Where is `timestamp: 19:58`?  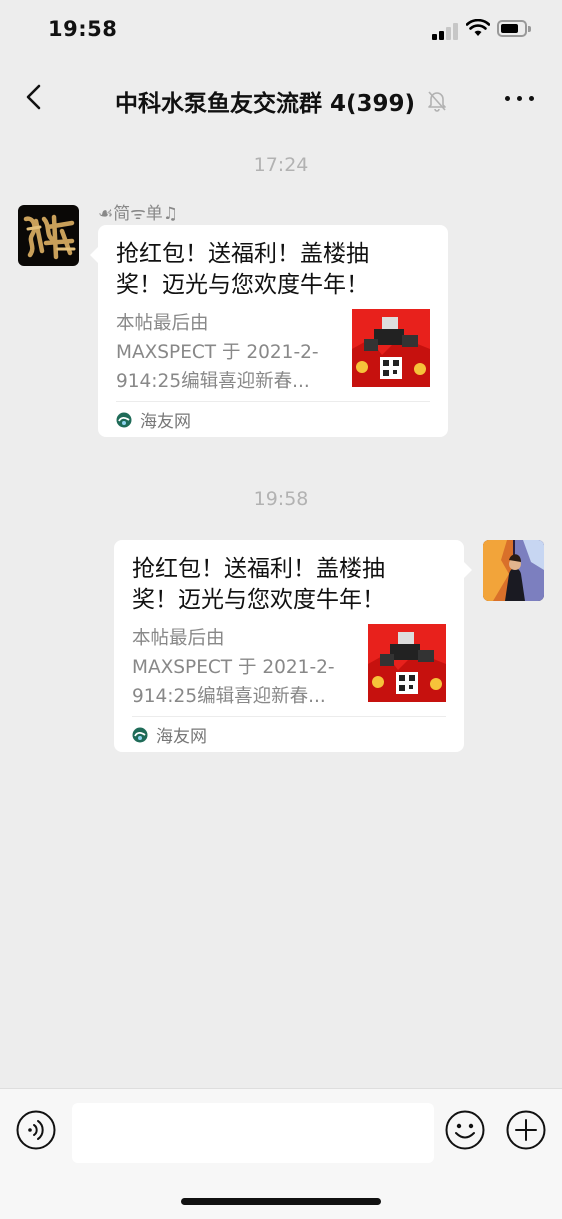
timestamp: 19:58 is located at coordinates (281, 499).